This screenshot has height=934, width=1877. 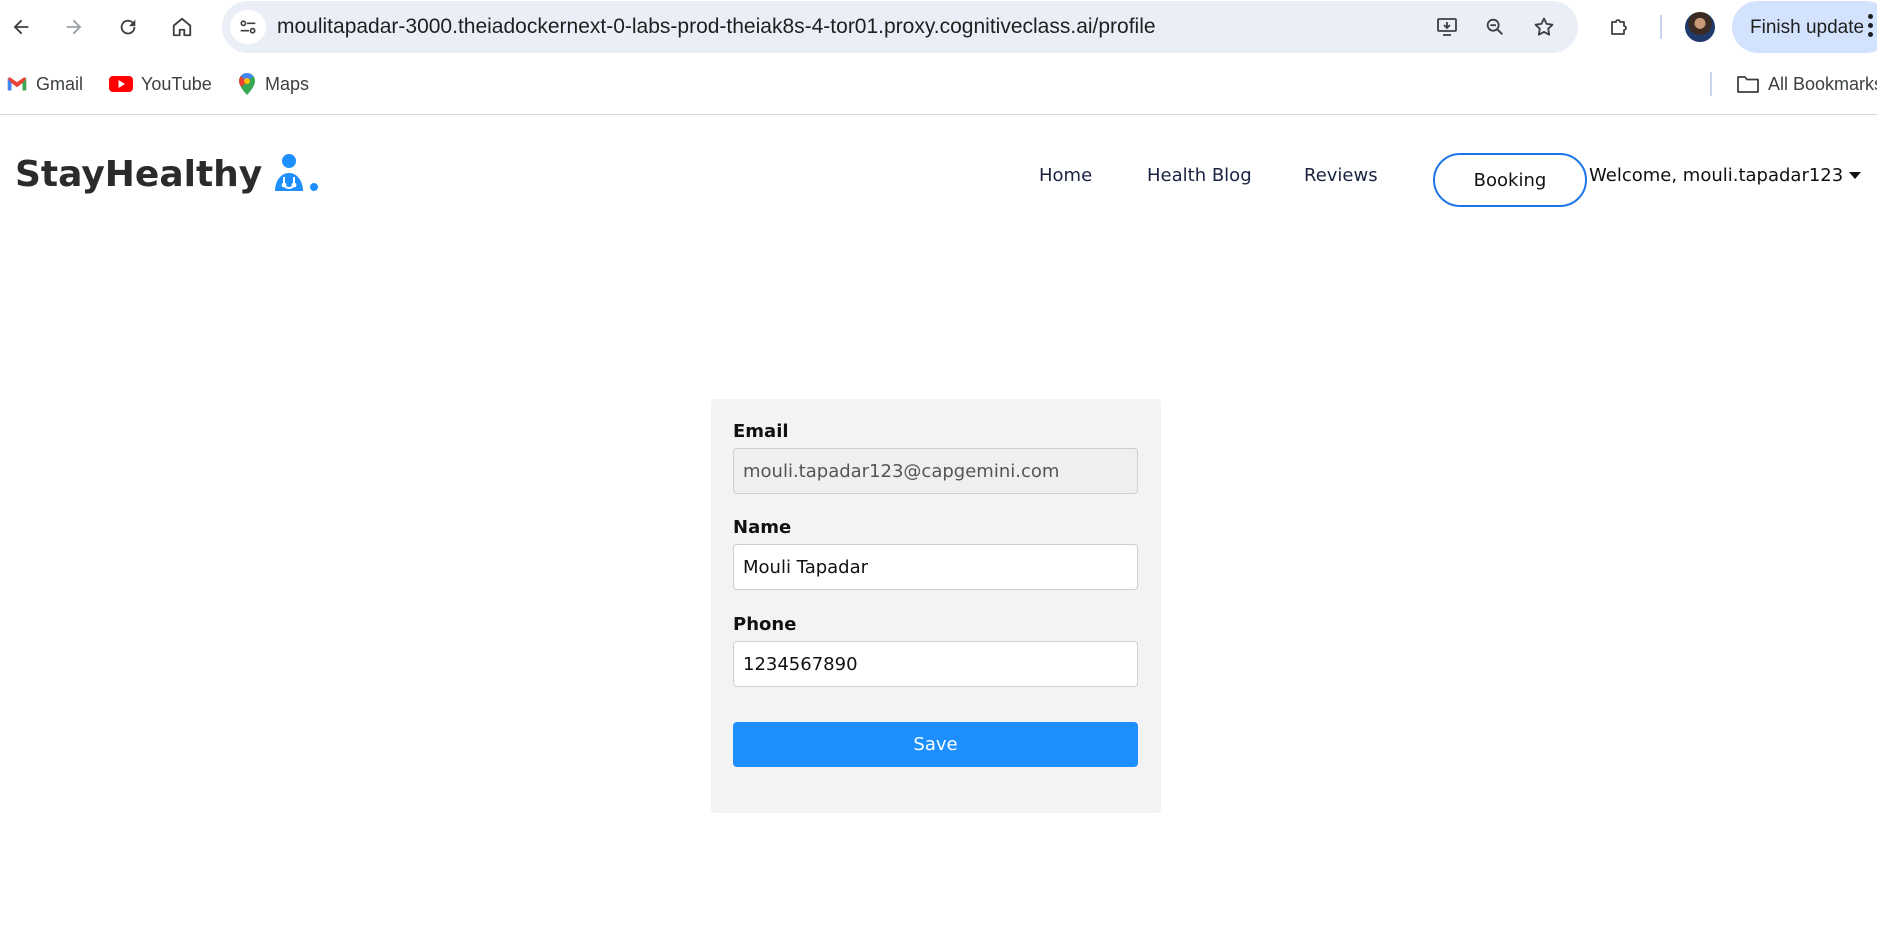 I want to click on bookmark-maps-label: Maps, so click(x=287, y=83).